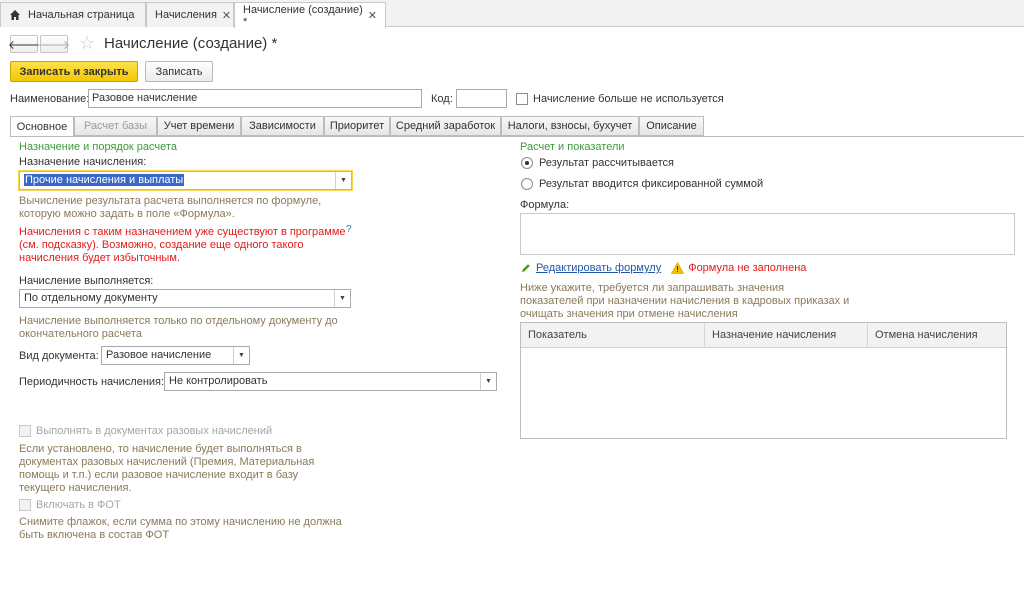  Describe the element at coordinates (527, 163) in the screenshot. I see `radio-calculated` at that location.